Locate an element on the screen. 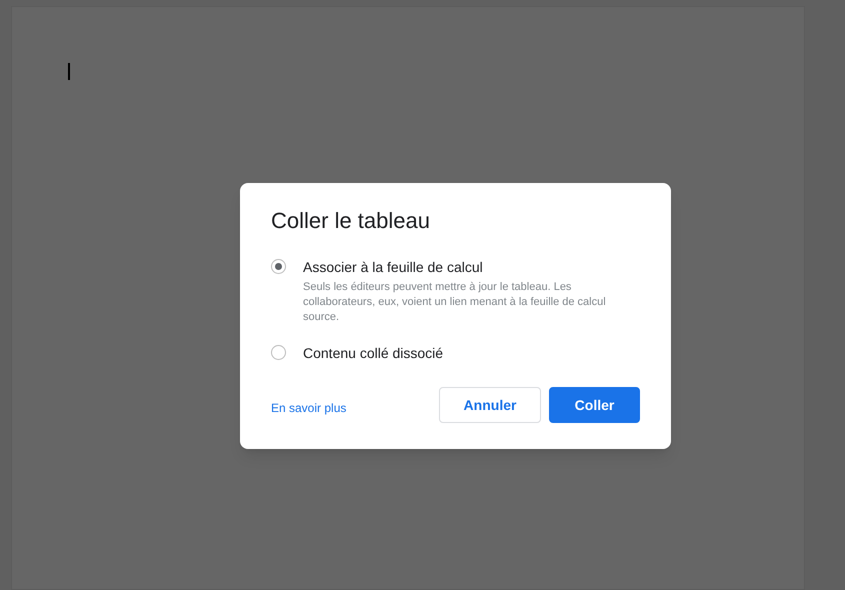 Image resolution: width=845 pixels, height=590 pixels. option-label: Contenu collé dissocié is located at coordinates (373, 353).